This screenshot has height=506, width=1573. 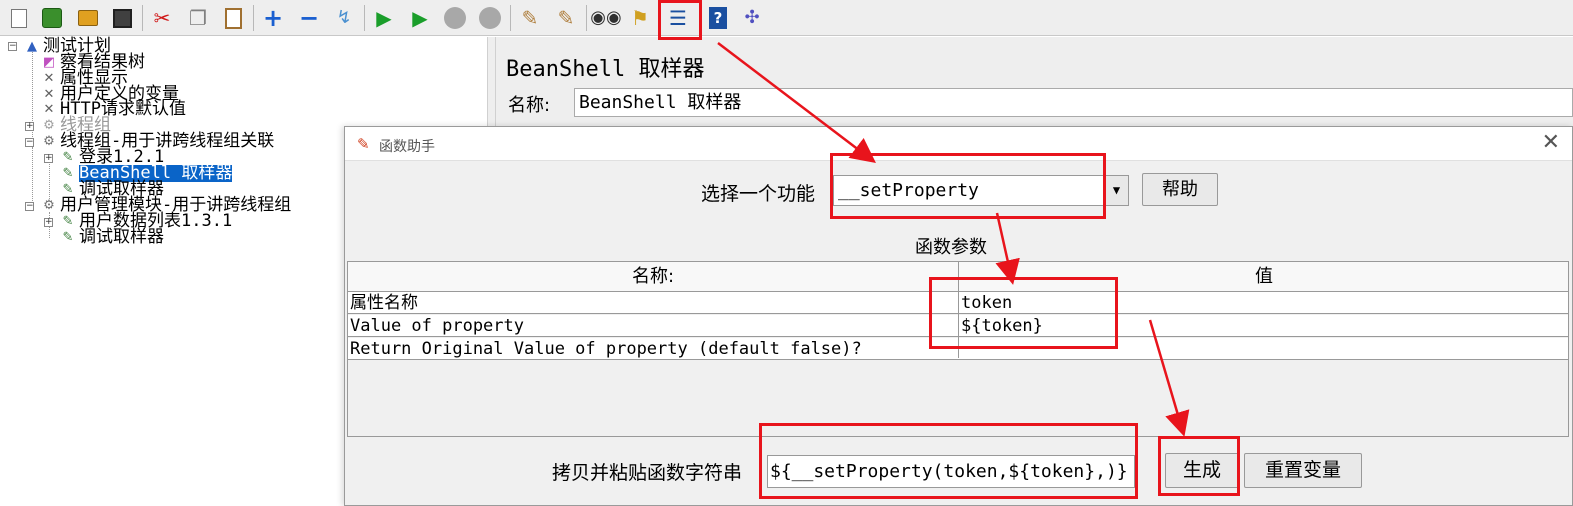 What do you see at coordinates (1007, 248) in the screenshot?
I see `arrow-to-params` at bounding box center [1007, 248].